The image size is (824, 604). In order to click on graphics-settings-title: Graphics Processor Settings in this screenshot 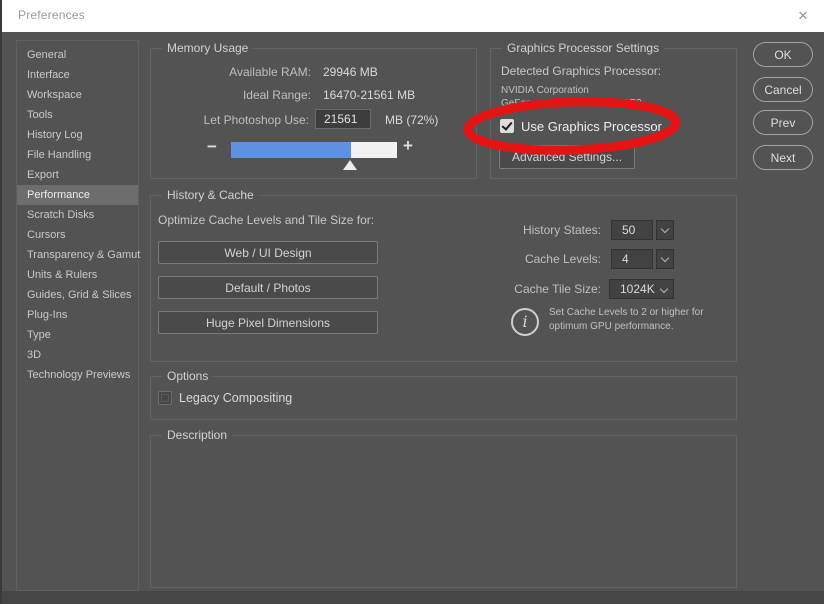, I will do `click(583, 48)`.